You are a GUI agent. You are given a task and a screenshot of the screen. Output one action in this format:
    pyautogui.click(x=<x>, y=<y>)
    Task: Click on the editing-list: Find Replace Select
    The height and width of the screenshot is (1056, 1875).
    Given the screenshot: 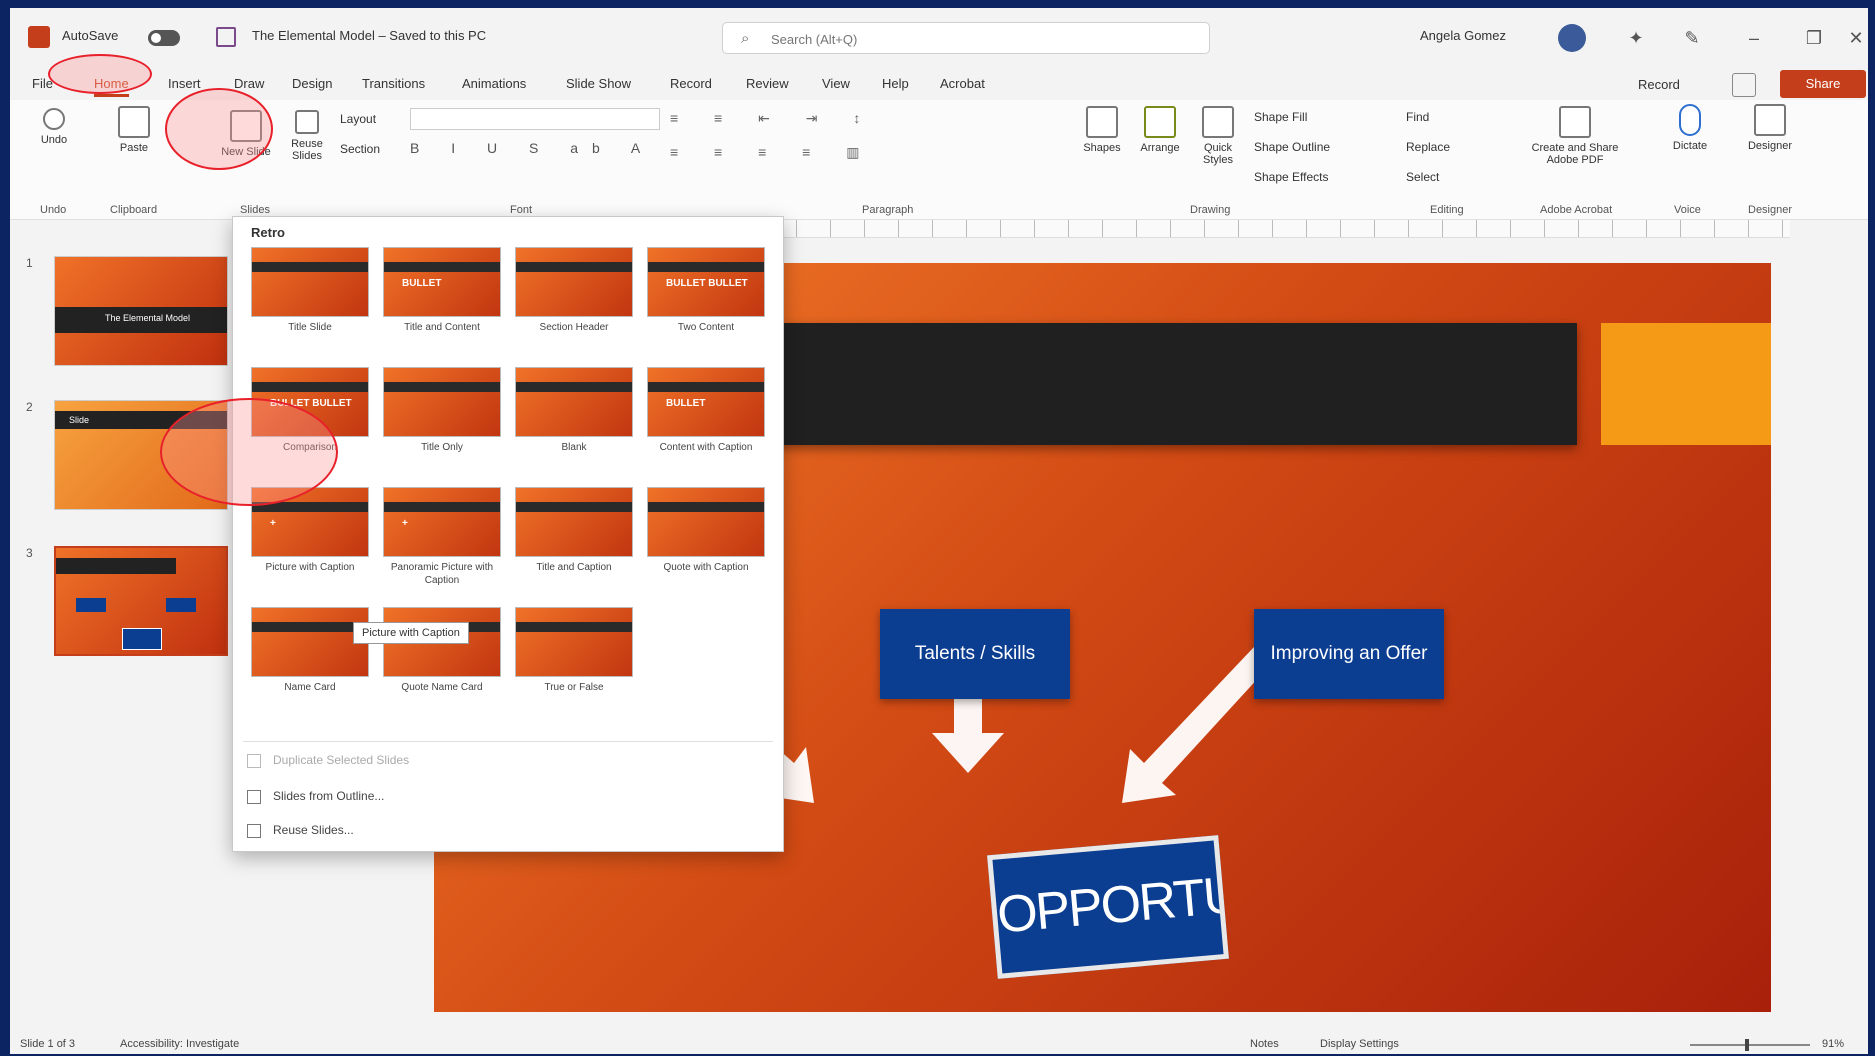 What is the action you would take?
    pyautogui.click(x=1428, y=147)
    